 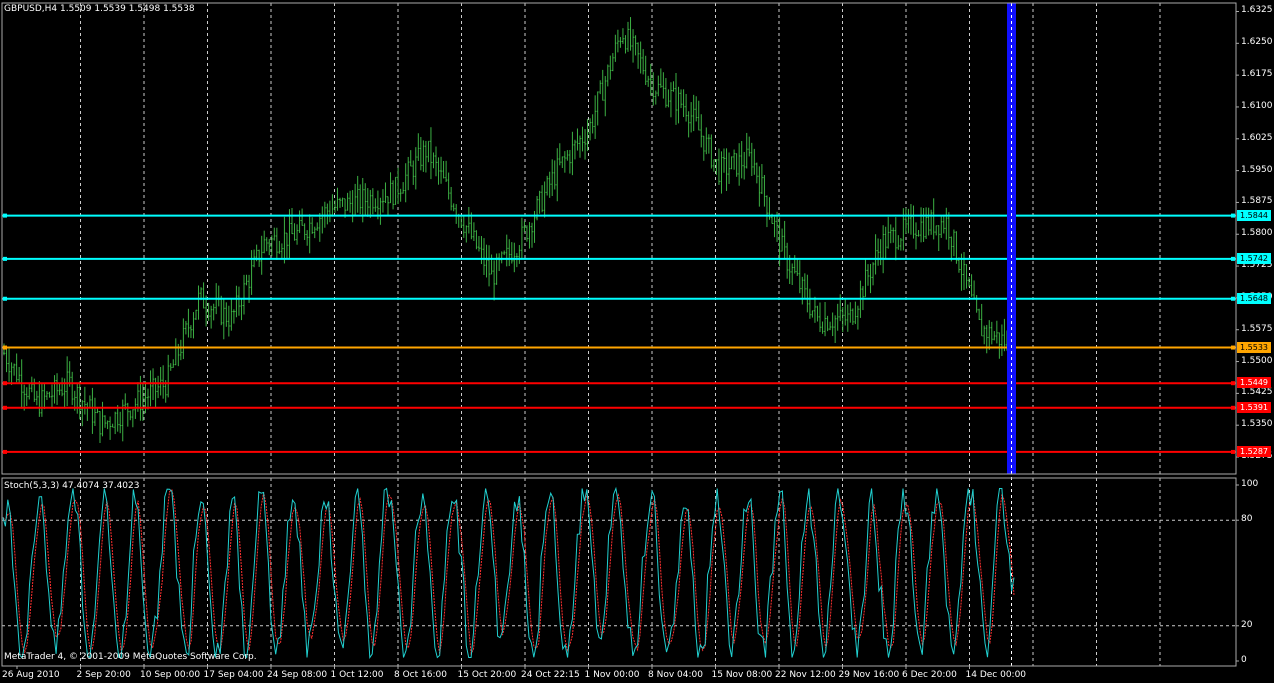 I want to click on level-price-label: 1.5391, so click(x=1254, y=407).